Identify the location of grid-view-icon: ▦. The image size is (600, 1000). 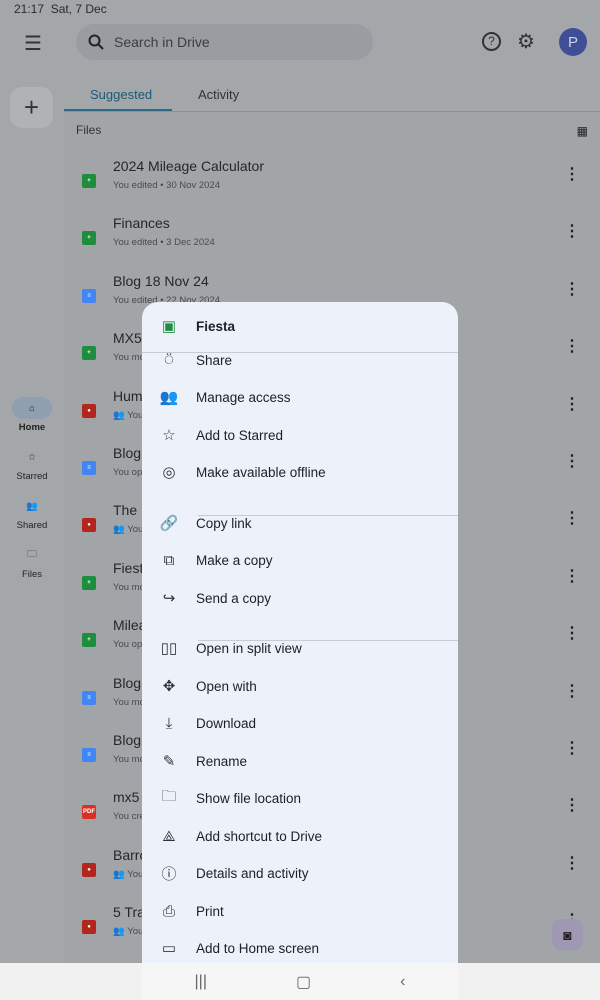
(582, 131).